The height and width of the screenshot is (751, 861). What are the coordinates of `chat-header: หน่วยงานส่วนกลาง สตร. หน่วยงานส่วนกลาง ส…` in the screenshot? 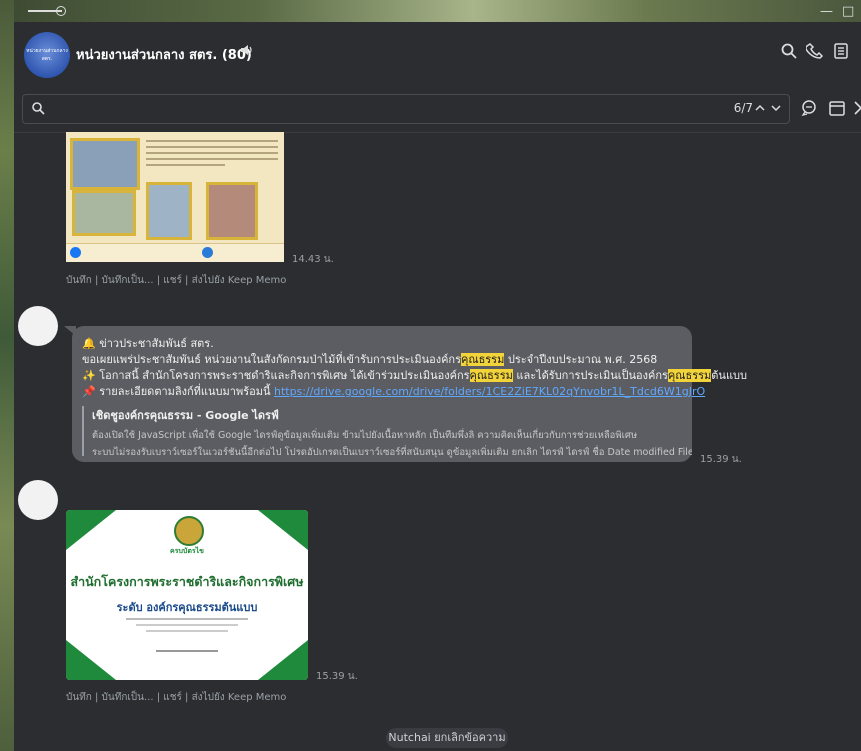 It's located at (437, 54).